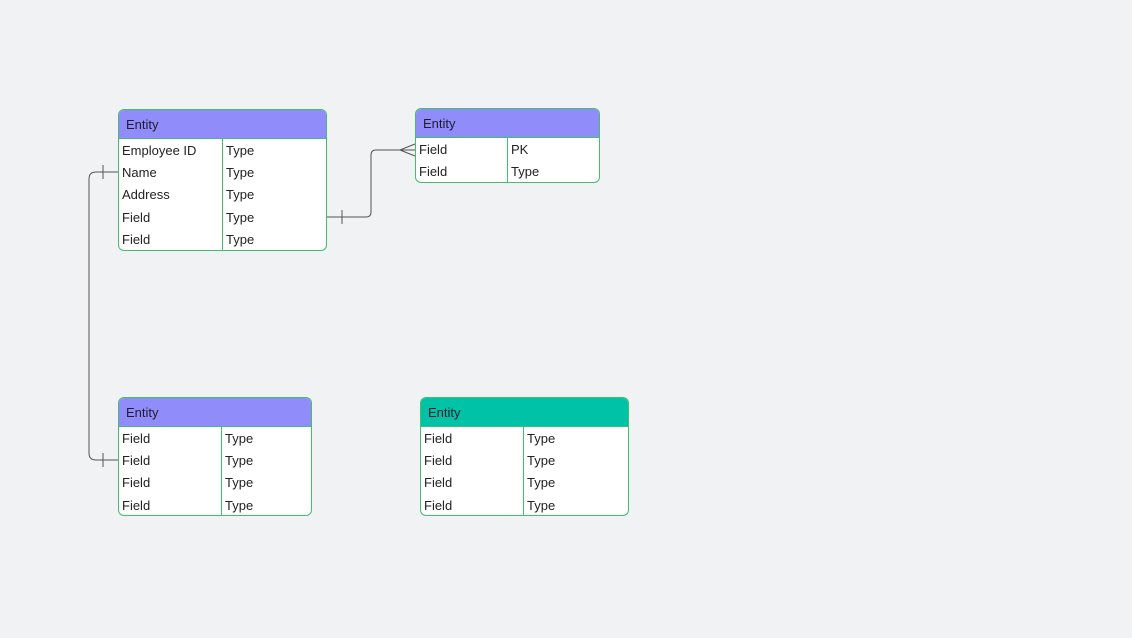 The height and width of the screenshot is (638, 1132). Describe the element at coordinates (518, 149) in the screenshot. I see `field-type: PK` at that location.